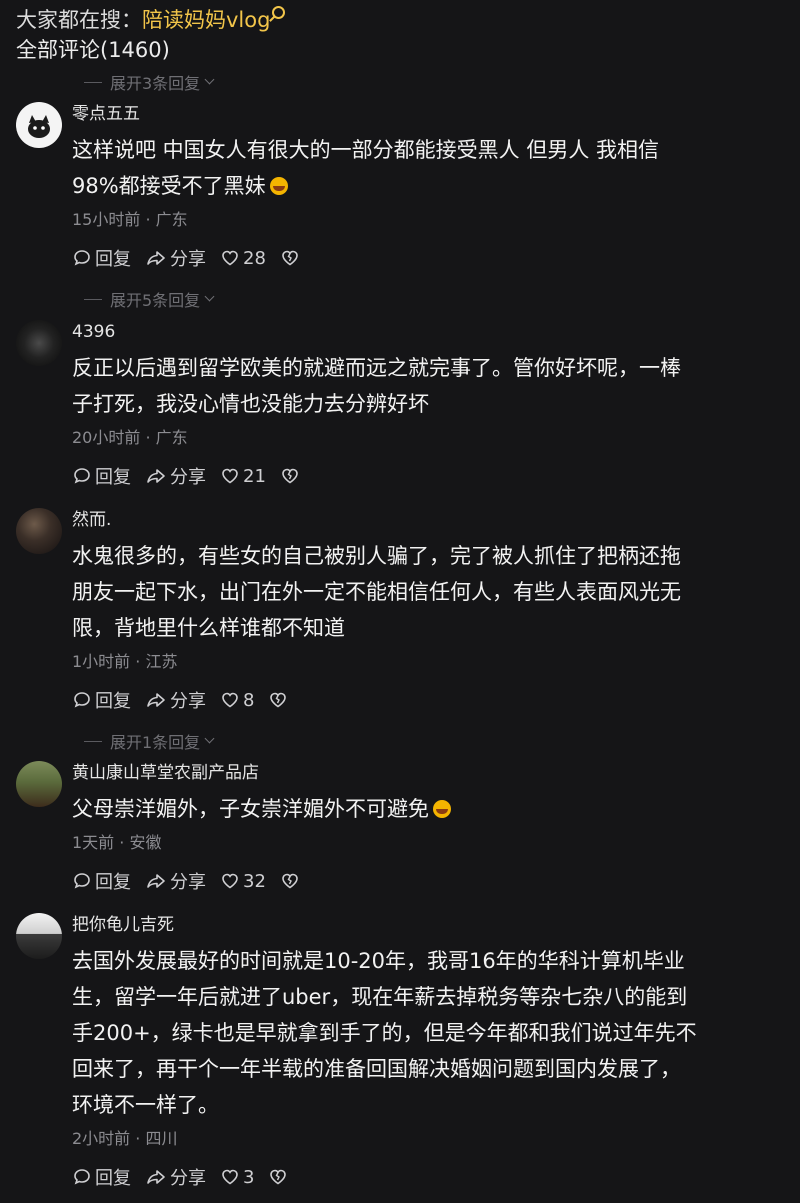 The width and height of the screenshot is (800, 1203). Describe the element at coordinates (208, 628) in the screenshot. I see `comment-text-line: 限，背地里什么样谁都不知道` at that location.